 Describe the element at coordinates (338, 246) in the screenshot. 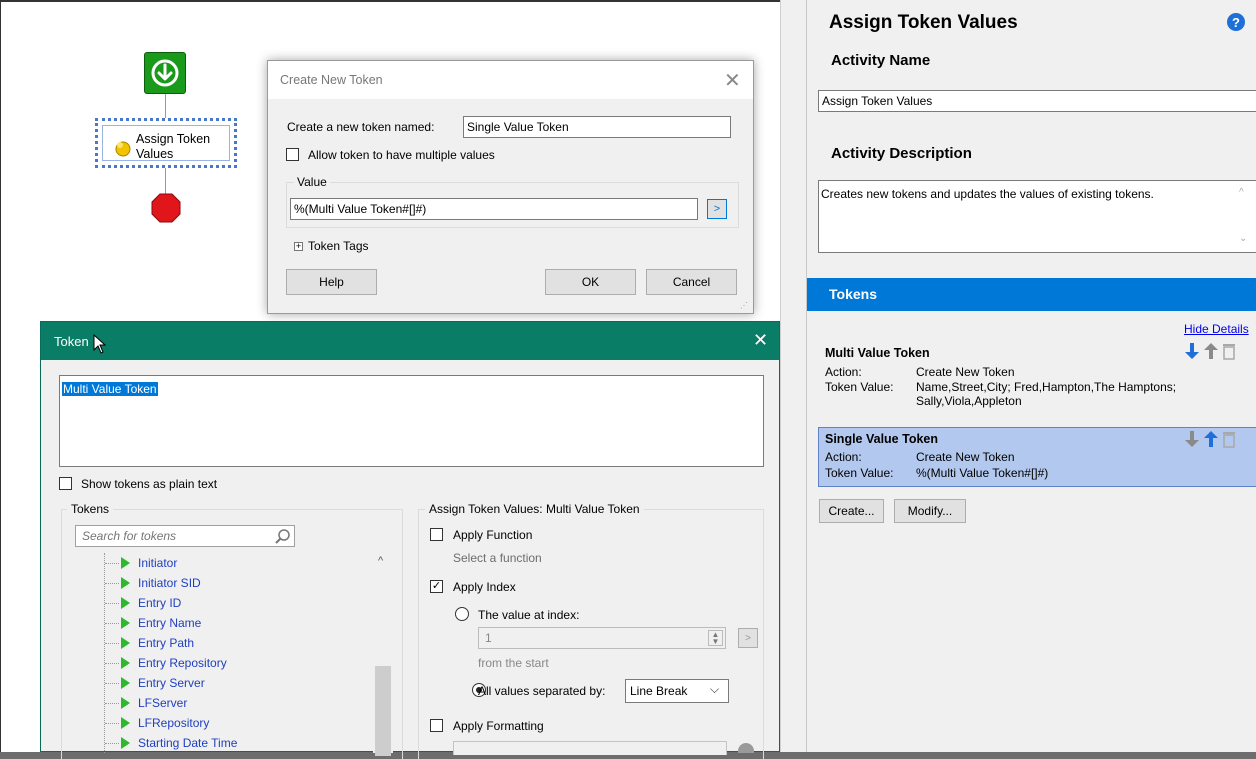

I see `token-tags-label: Token Tags` at that location.